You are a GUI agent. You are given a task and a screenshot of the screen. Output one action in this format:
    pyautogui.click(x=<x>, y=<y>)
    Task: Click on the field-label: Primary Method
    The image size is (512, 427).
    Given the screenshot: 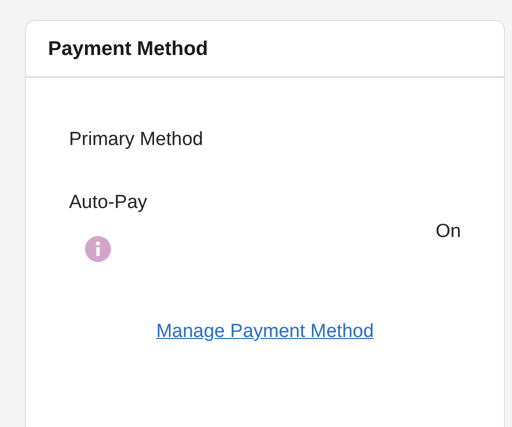 What is the action you would take?
    pyautogui.click(x=136, y=140)
    